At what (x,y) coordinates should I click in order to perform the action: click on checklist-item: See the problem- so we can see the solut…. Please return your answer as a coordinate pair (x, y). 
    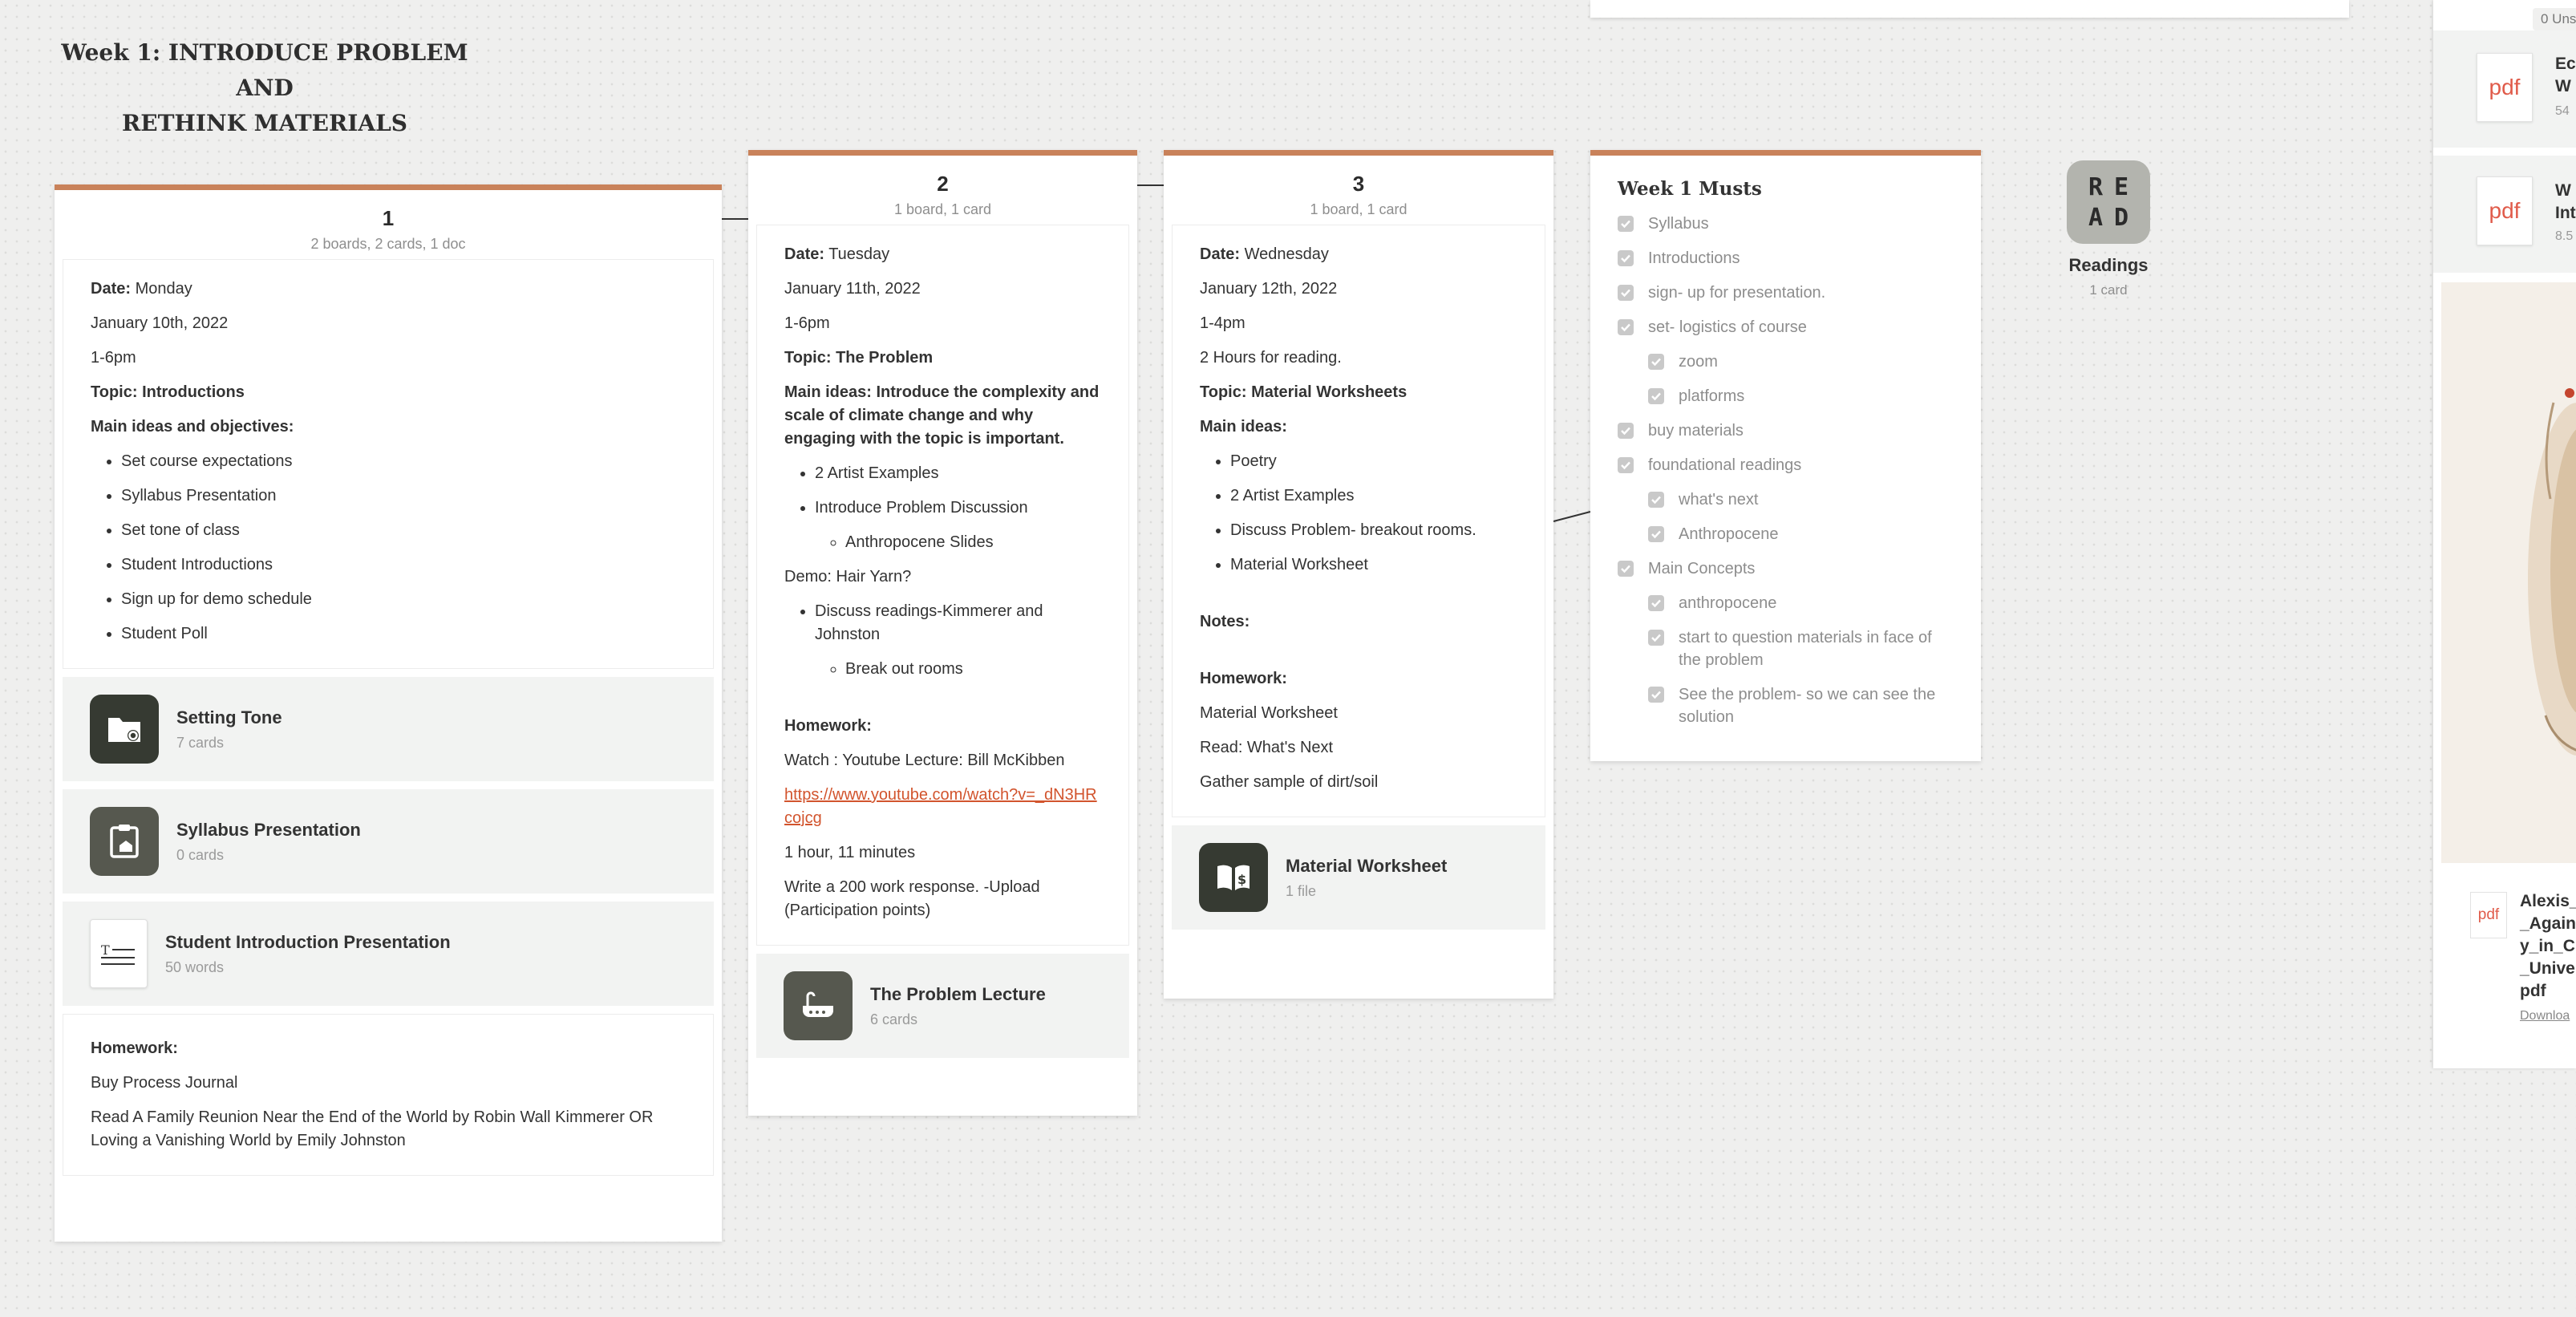
    Looking at the image, I should click on (1801, 705).